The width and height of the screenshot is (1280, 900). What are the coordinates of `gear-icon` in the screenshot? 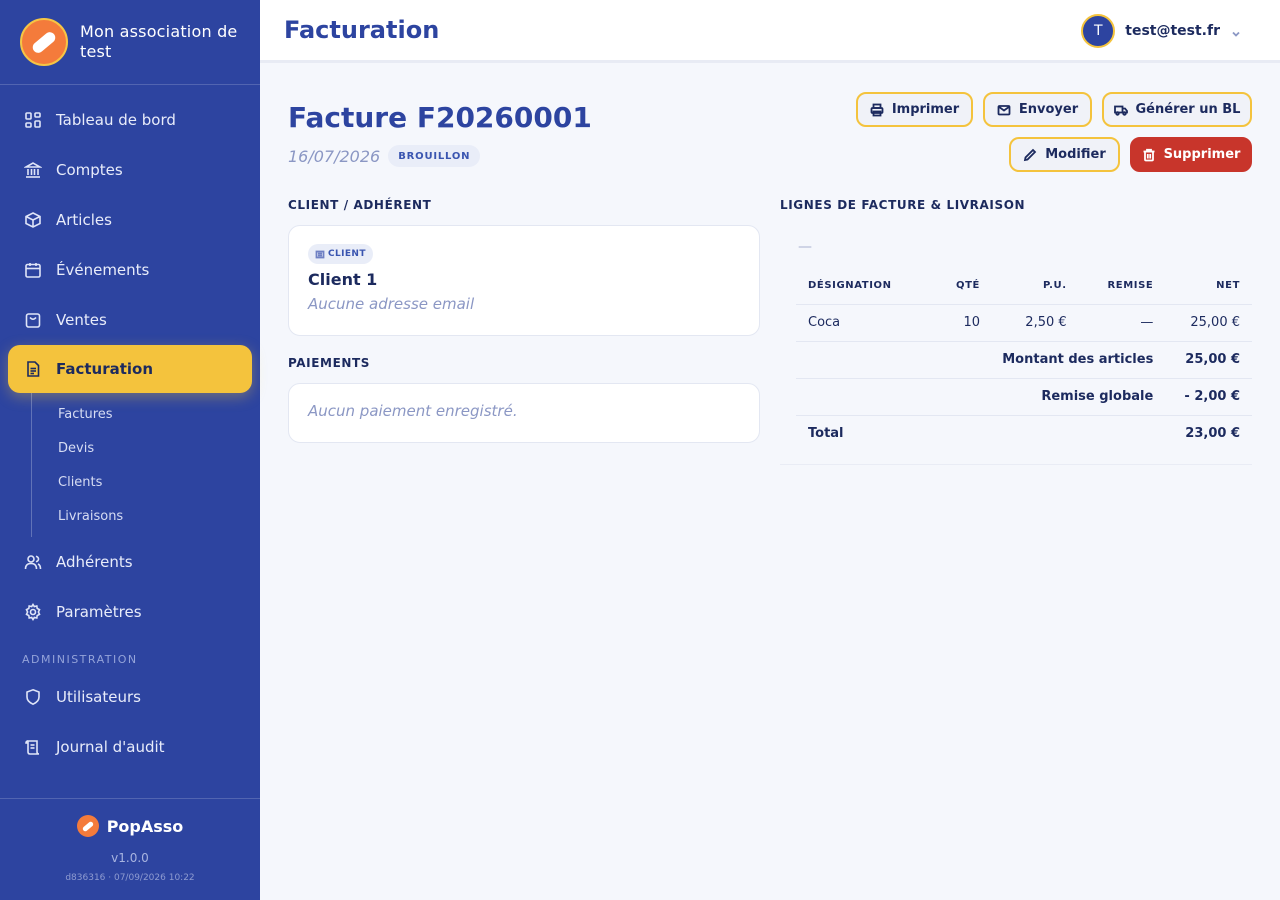 It's located at (33, 612).